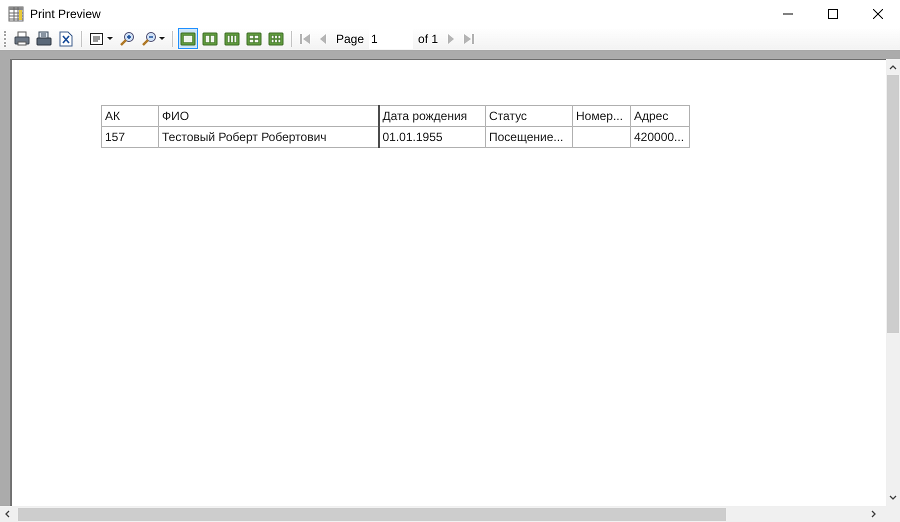  What do you see at coordinates (7, 514) in the screenshot?
I see `scroll-left-icon` at bounding box center [7, 514].